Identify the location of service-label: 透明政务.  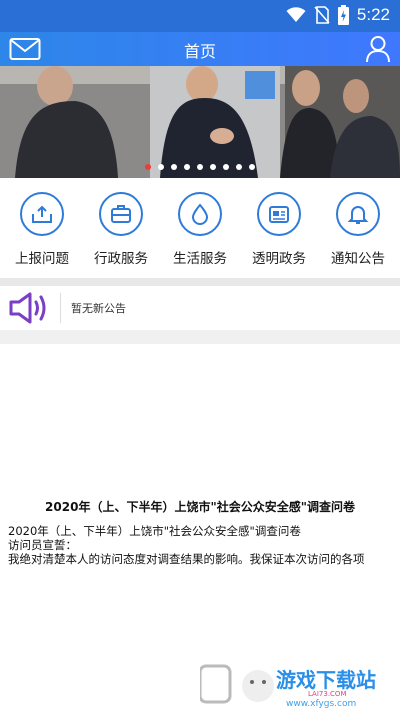
(279, 259).